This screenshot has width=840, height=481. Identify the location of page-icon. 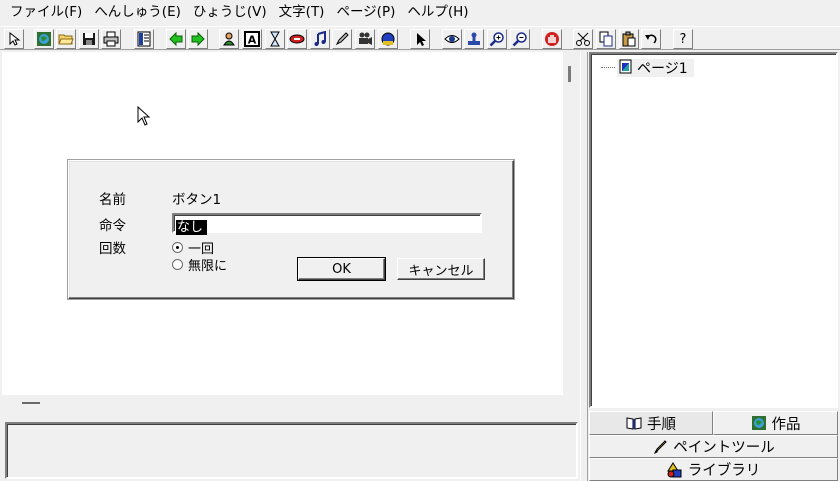
(626, 68).